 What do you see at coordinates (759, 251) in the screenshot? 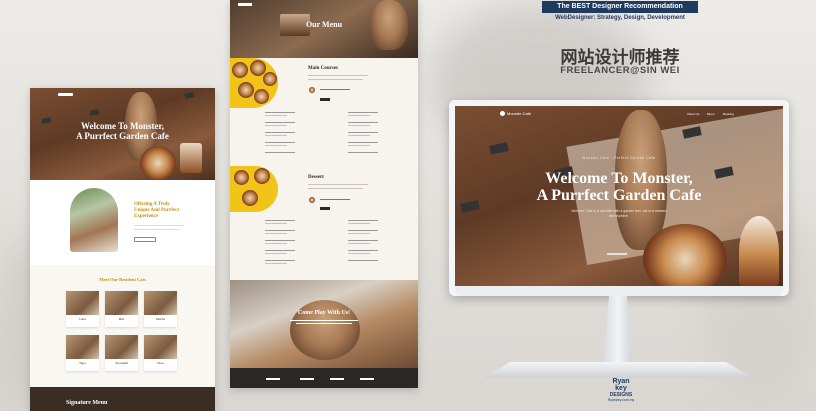
I see `drink-photo` at bounding box center [759, 251].